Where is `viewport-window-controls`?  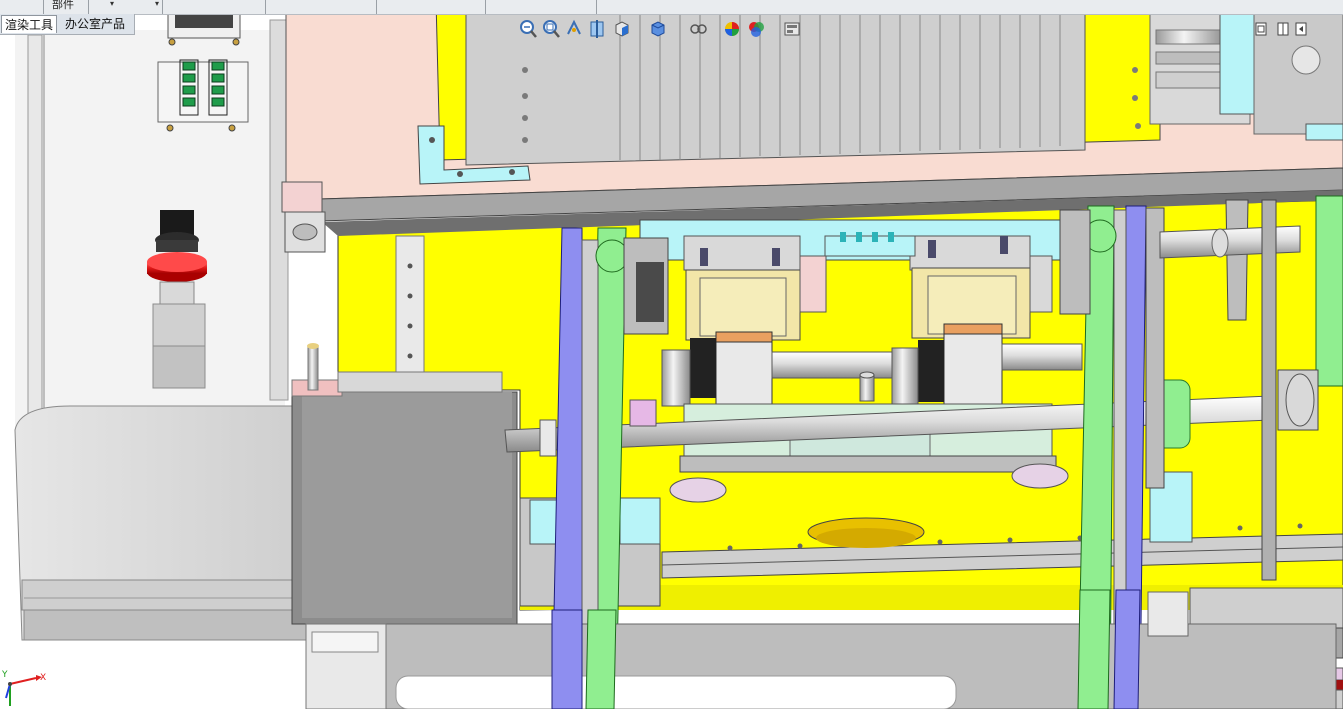 viewport-window-controls is located at coordinates (1279, 31).